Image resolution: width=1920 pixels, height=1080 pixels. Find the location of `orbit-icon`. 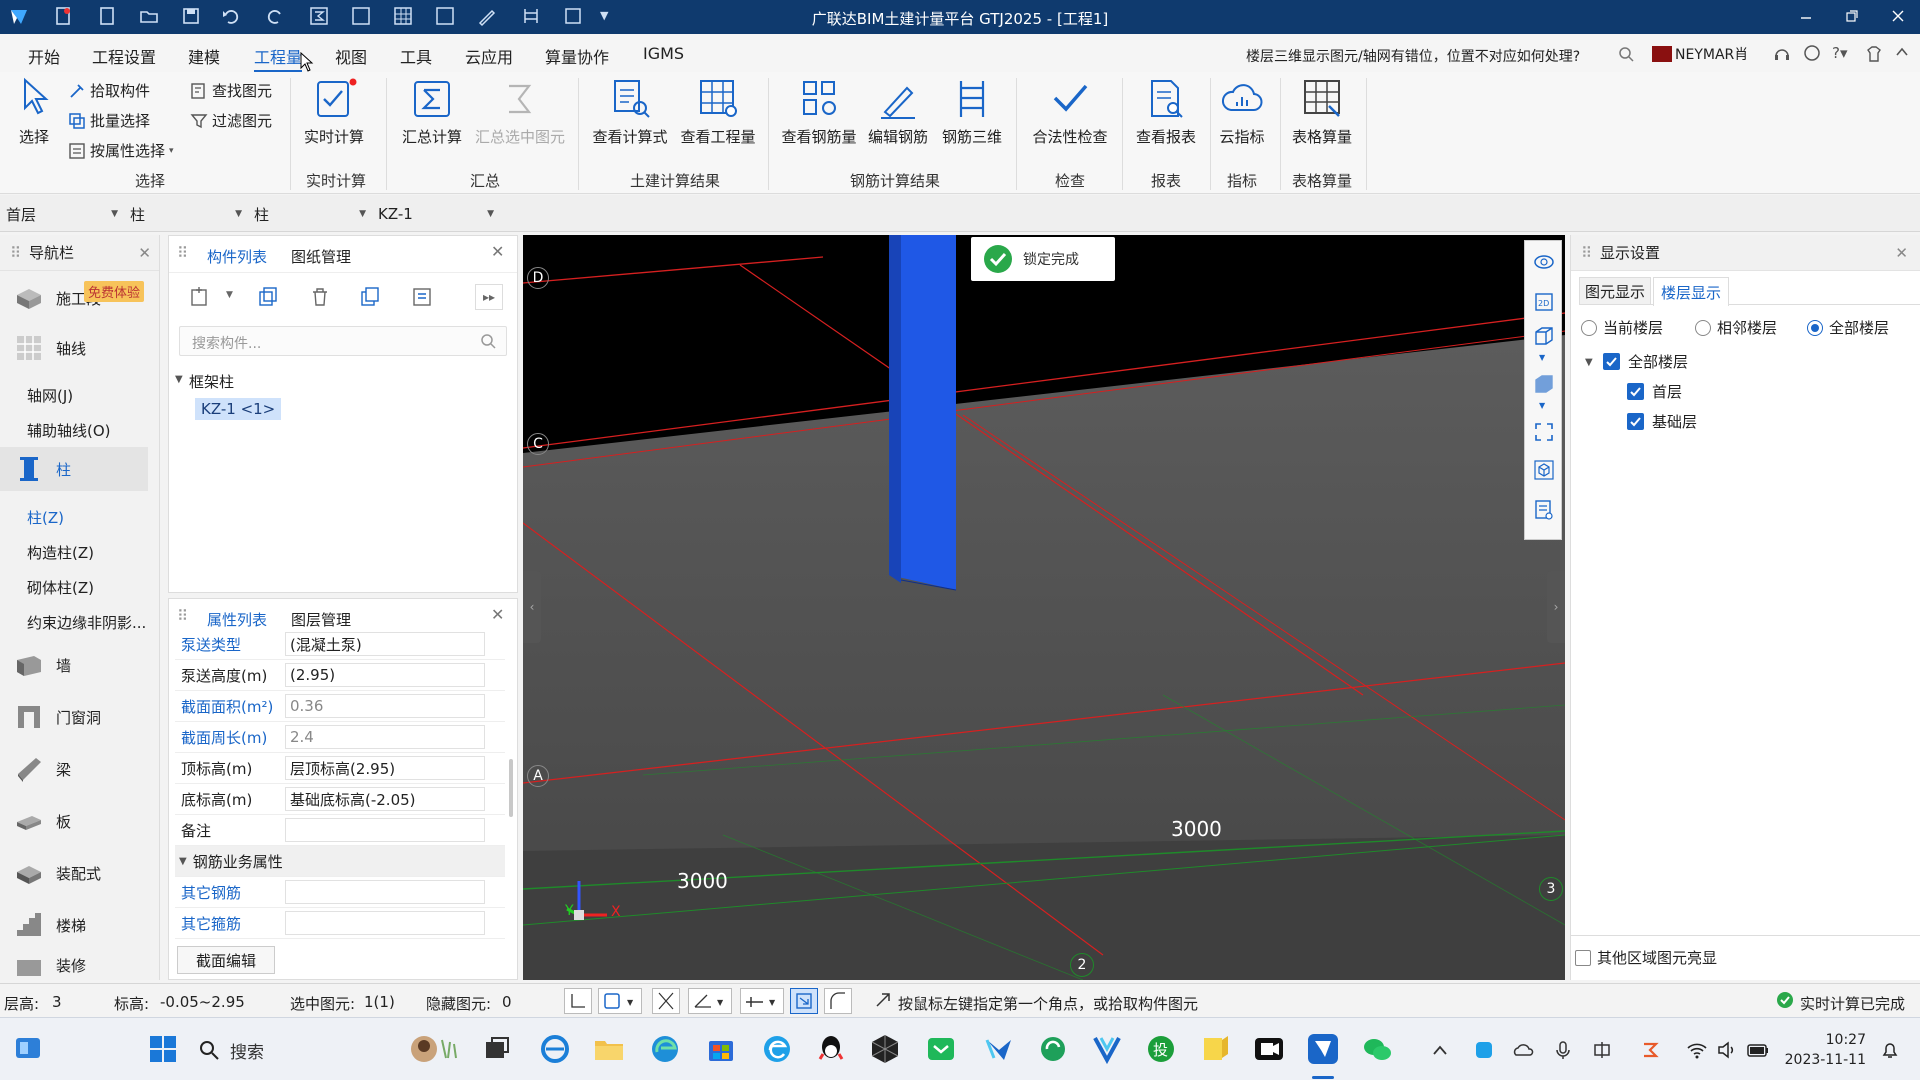

orbit-icon is located at coordinates (1544, 262).